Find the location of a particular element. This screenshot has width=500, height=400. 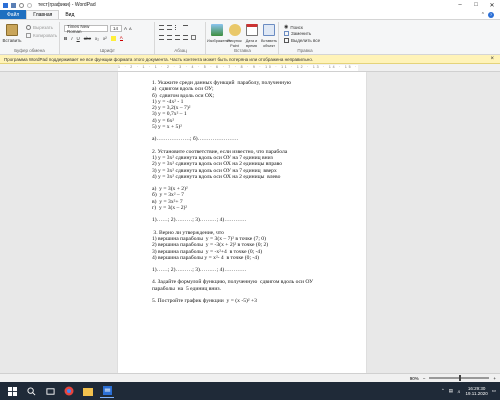

status-bar: 90% − + is located at coordinates (250, 377).